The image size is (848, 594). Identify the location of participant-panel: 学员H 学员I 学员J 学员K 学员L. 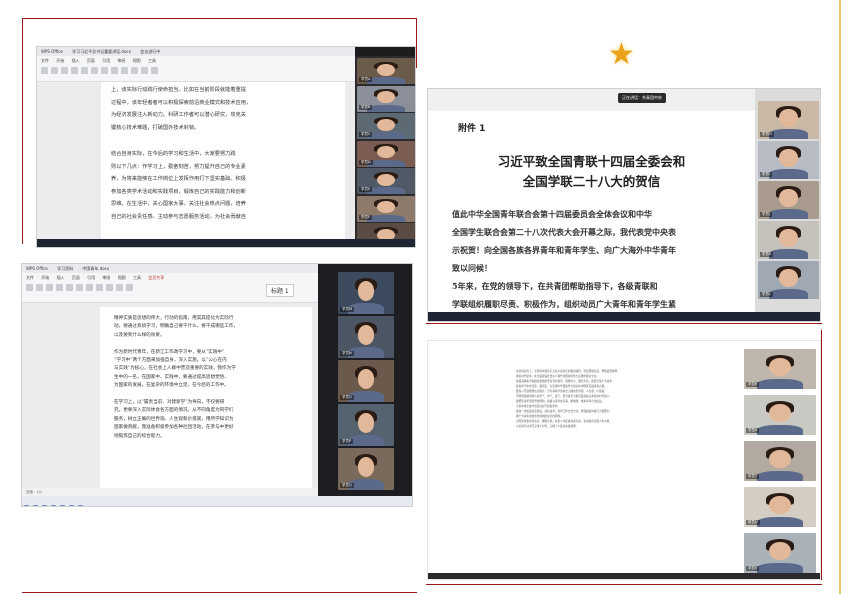
(787, 205).